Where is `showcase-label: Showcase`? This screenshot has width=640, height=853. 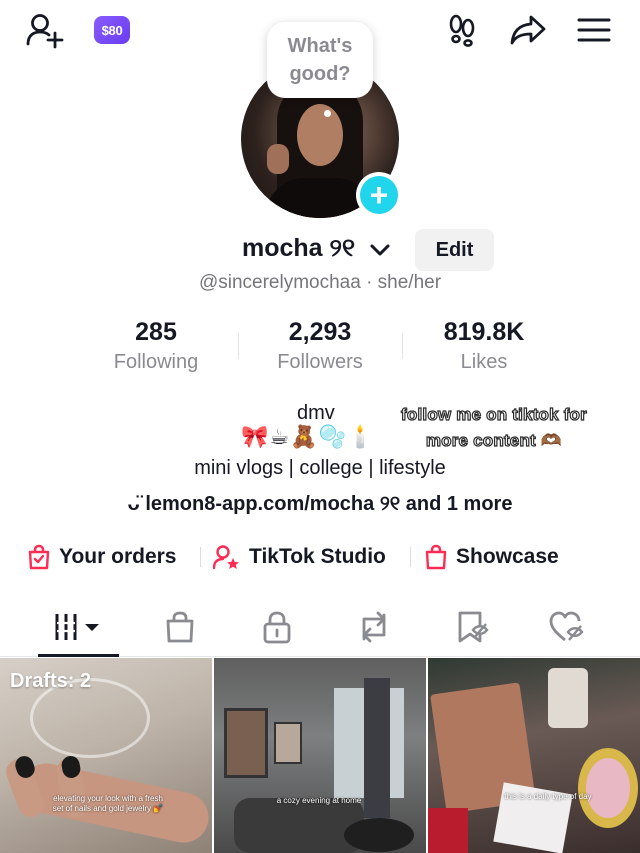
showcase-label: Showcase is located at coordinates (507, 556).